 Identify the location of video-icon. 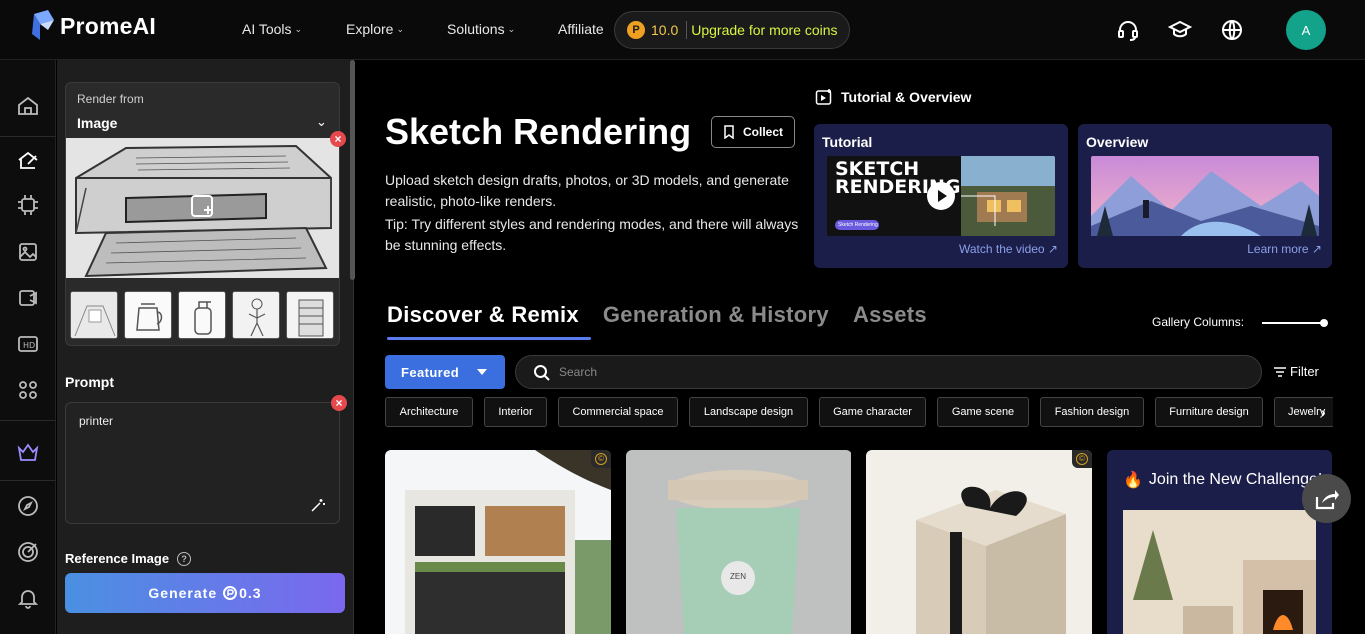
(28, 298).